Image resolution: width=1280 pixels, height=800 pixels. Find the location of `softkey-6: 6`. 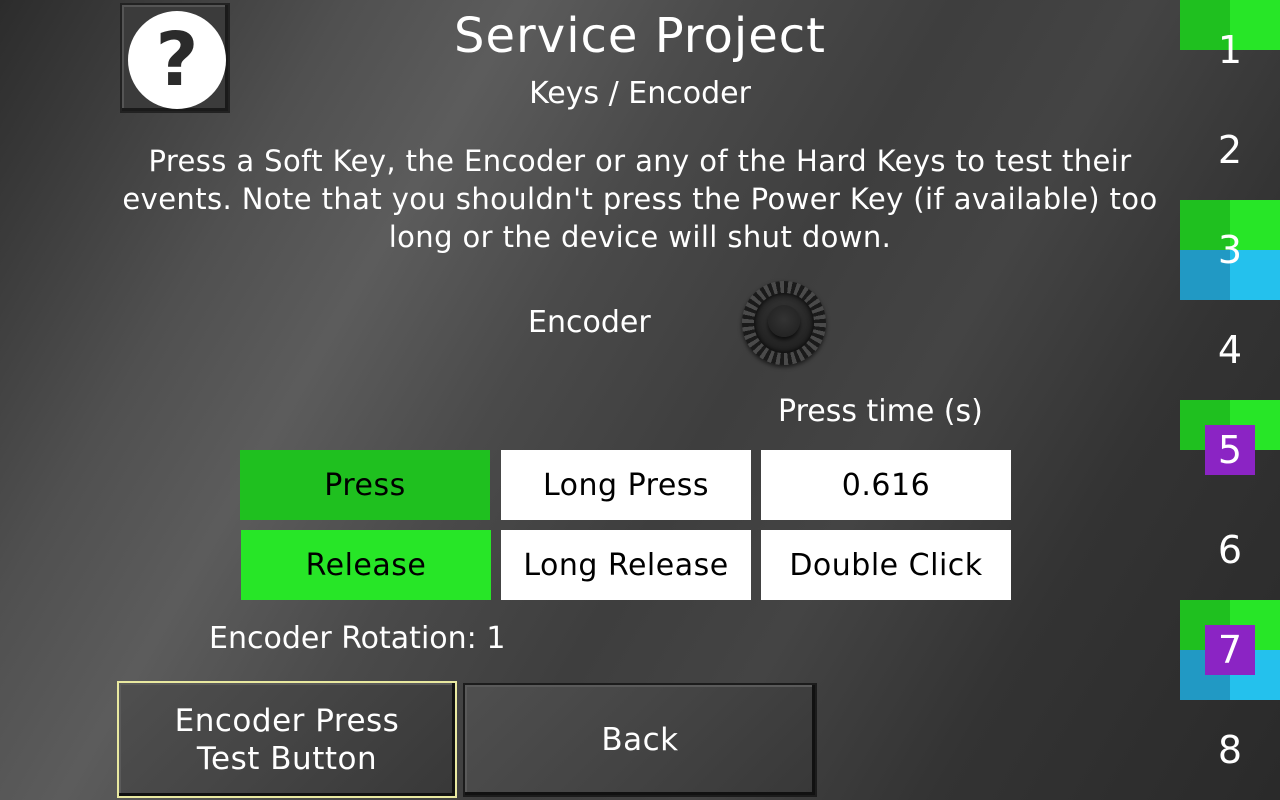

softkey-6: 6 is located at coordinates (1230, 550).